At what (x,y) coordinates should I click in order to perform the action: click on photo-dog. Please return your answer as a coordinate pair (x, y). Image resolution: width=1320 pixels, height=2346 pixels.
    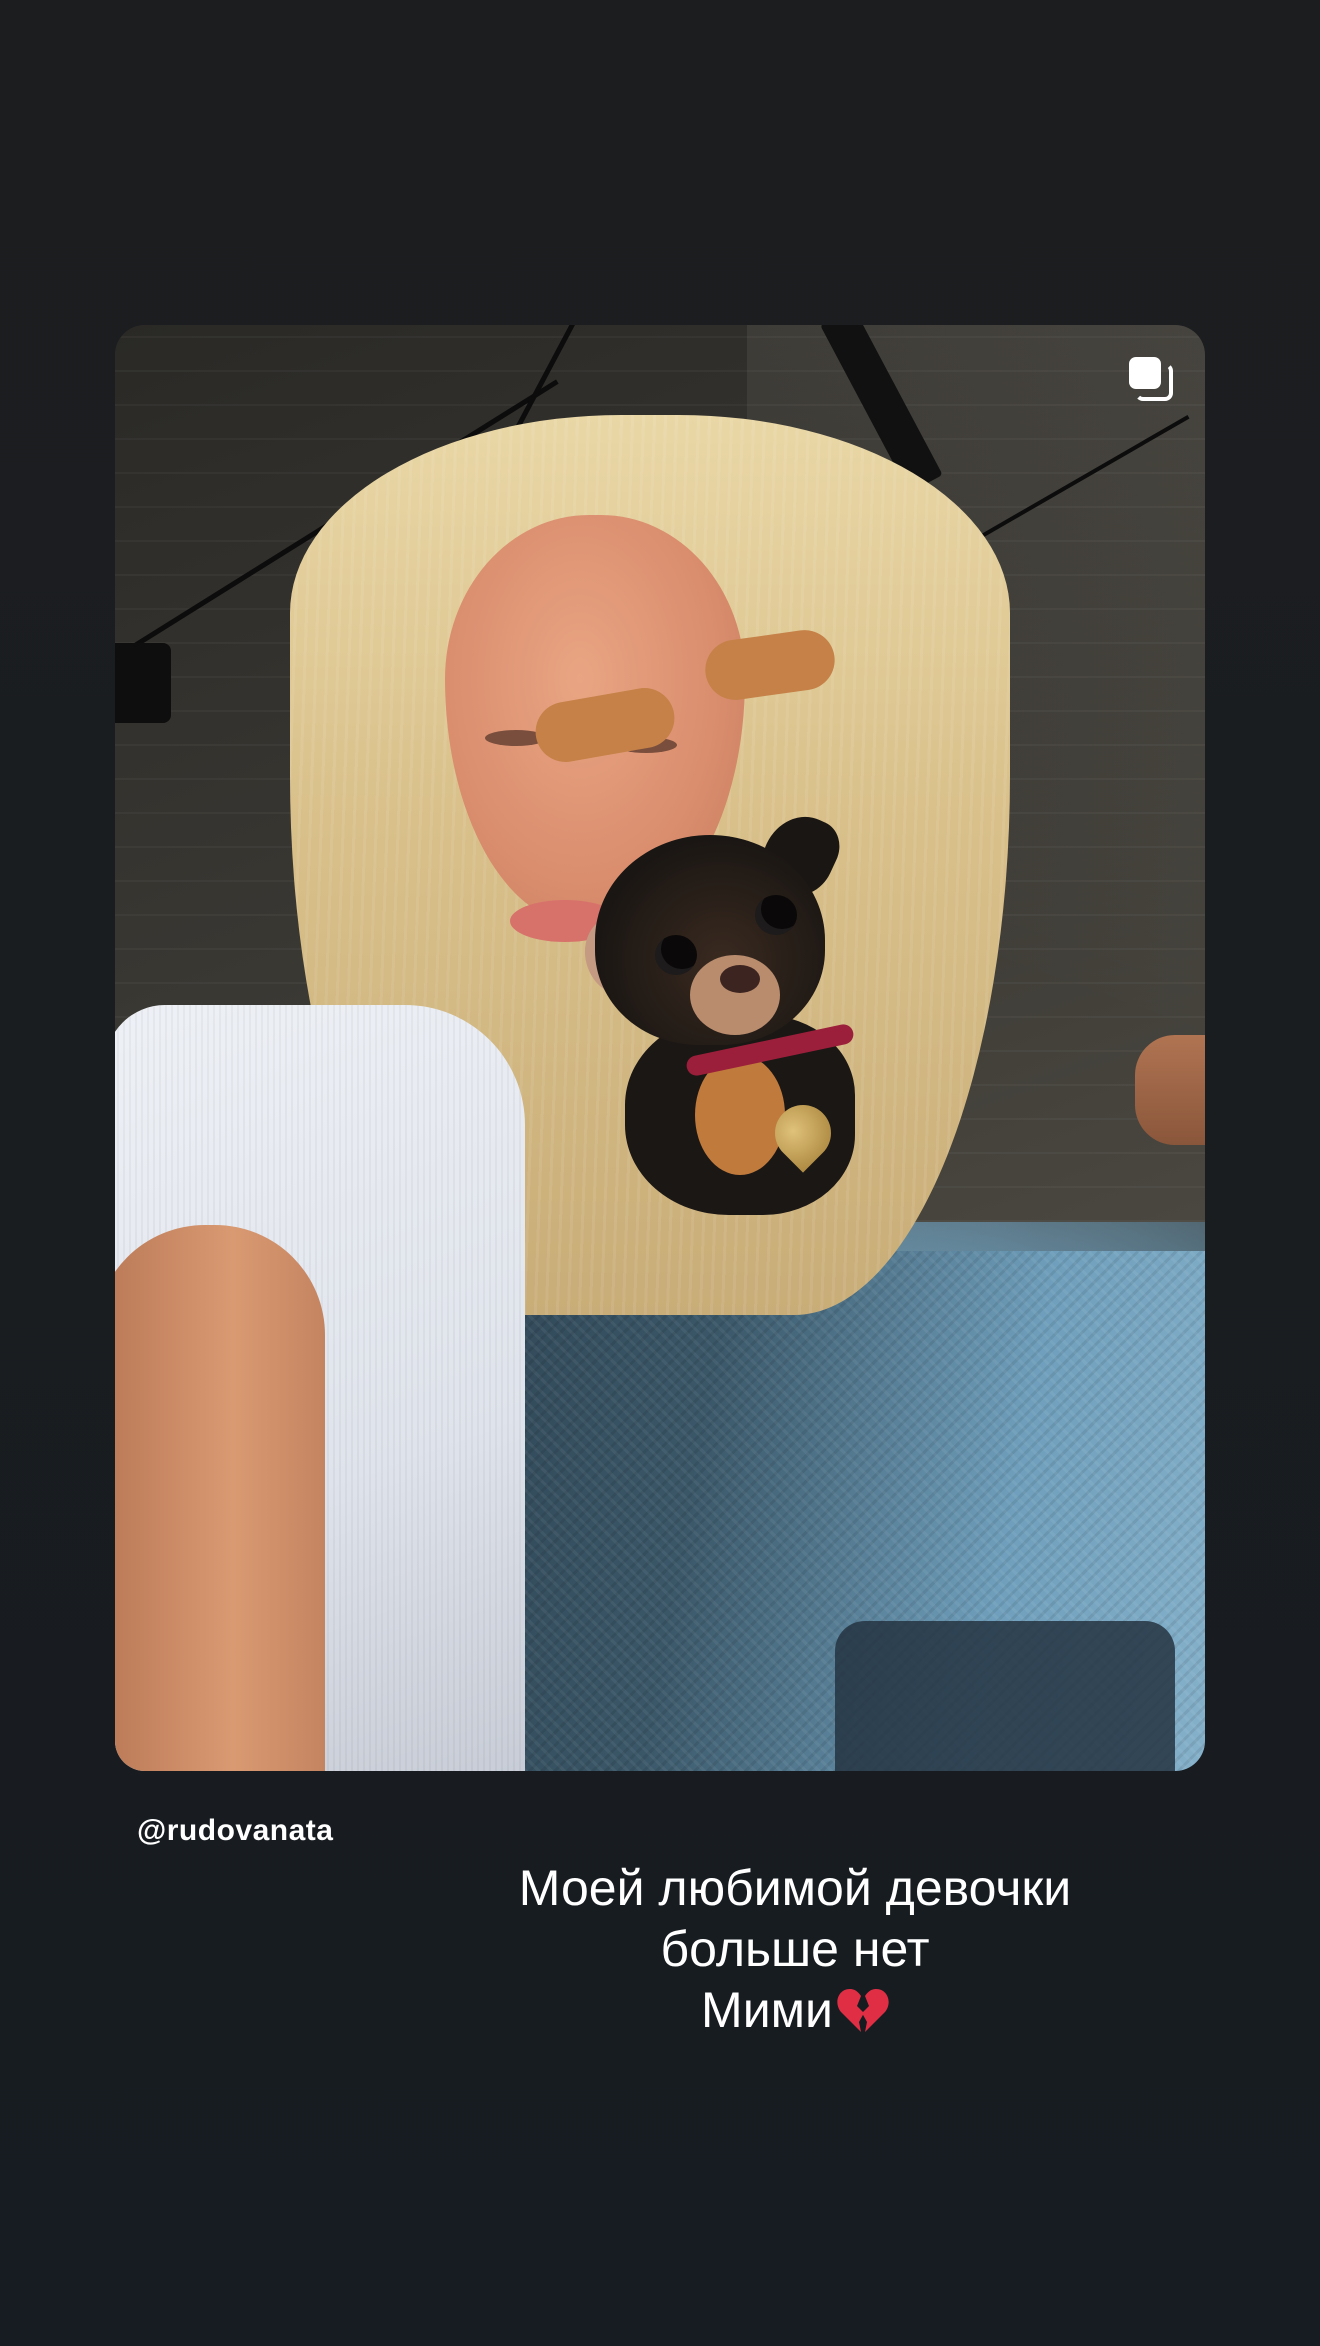
    Looking at the image, I should click on (712, 1009).